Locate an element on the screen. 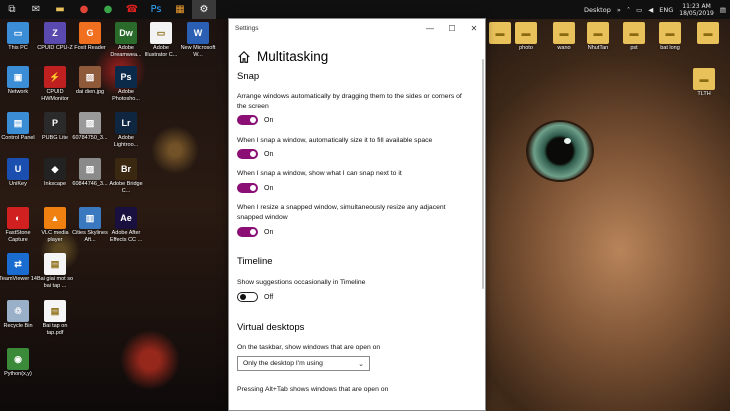 The image size is (730, 411). desktop-icon-left-10: ▤ Control Panel is located at coordinates (18, 127).